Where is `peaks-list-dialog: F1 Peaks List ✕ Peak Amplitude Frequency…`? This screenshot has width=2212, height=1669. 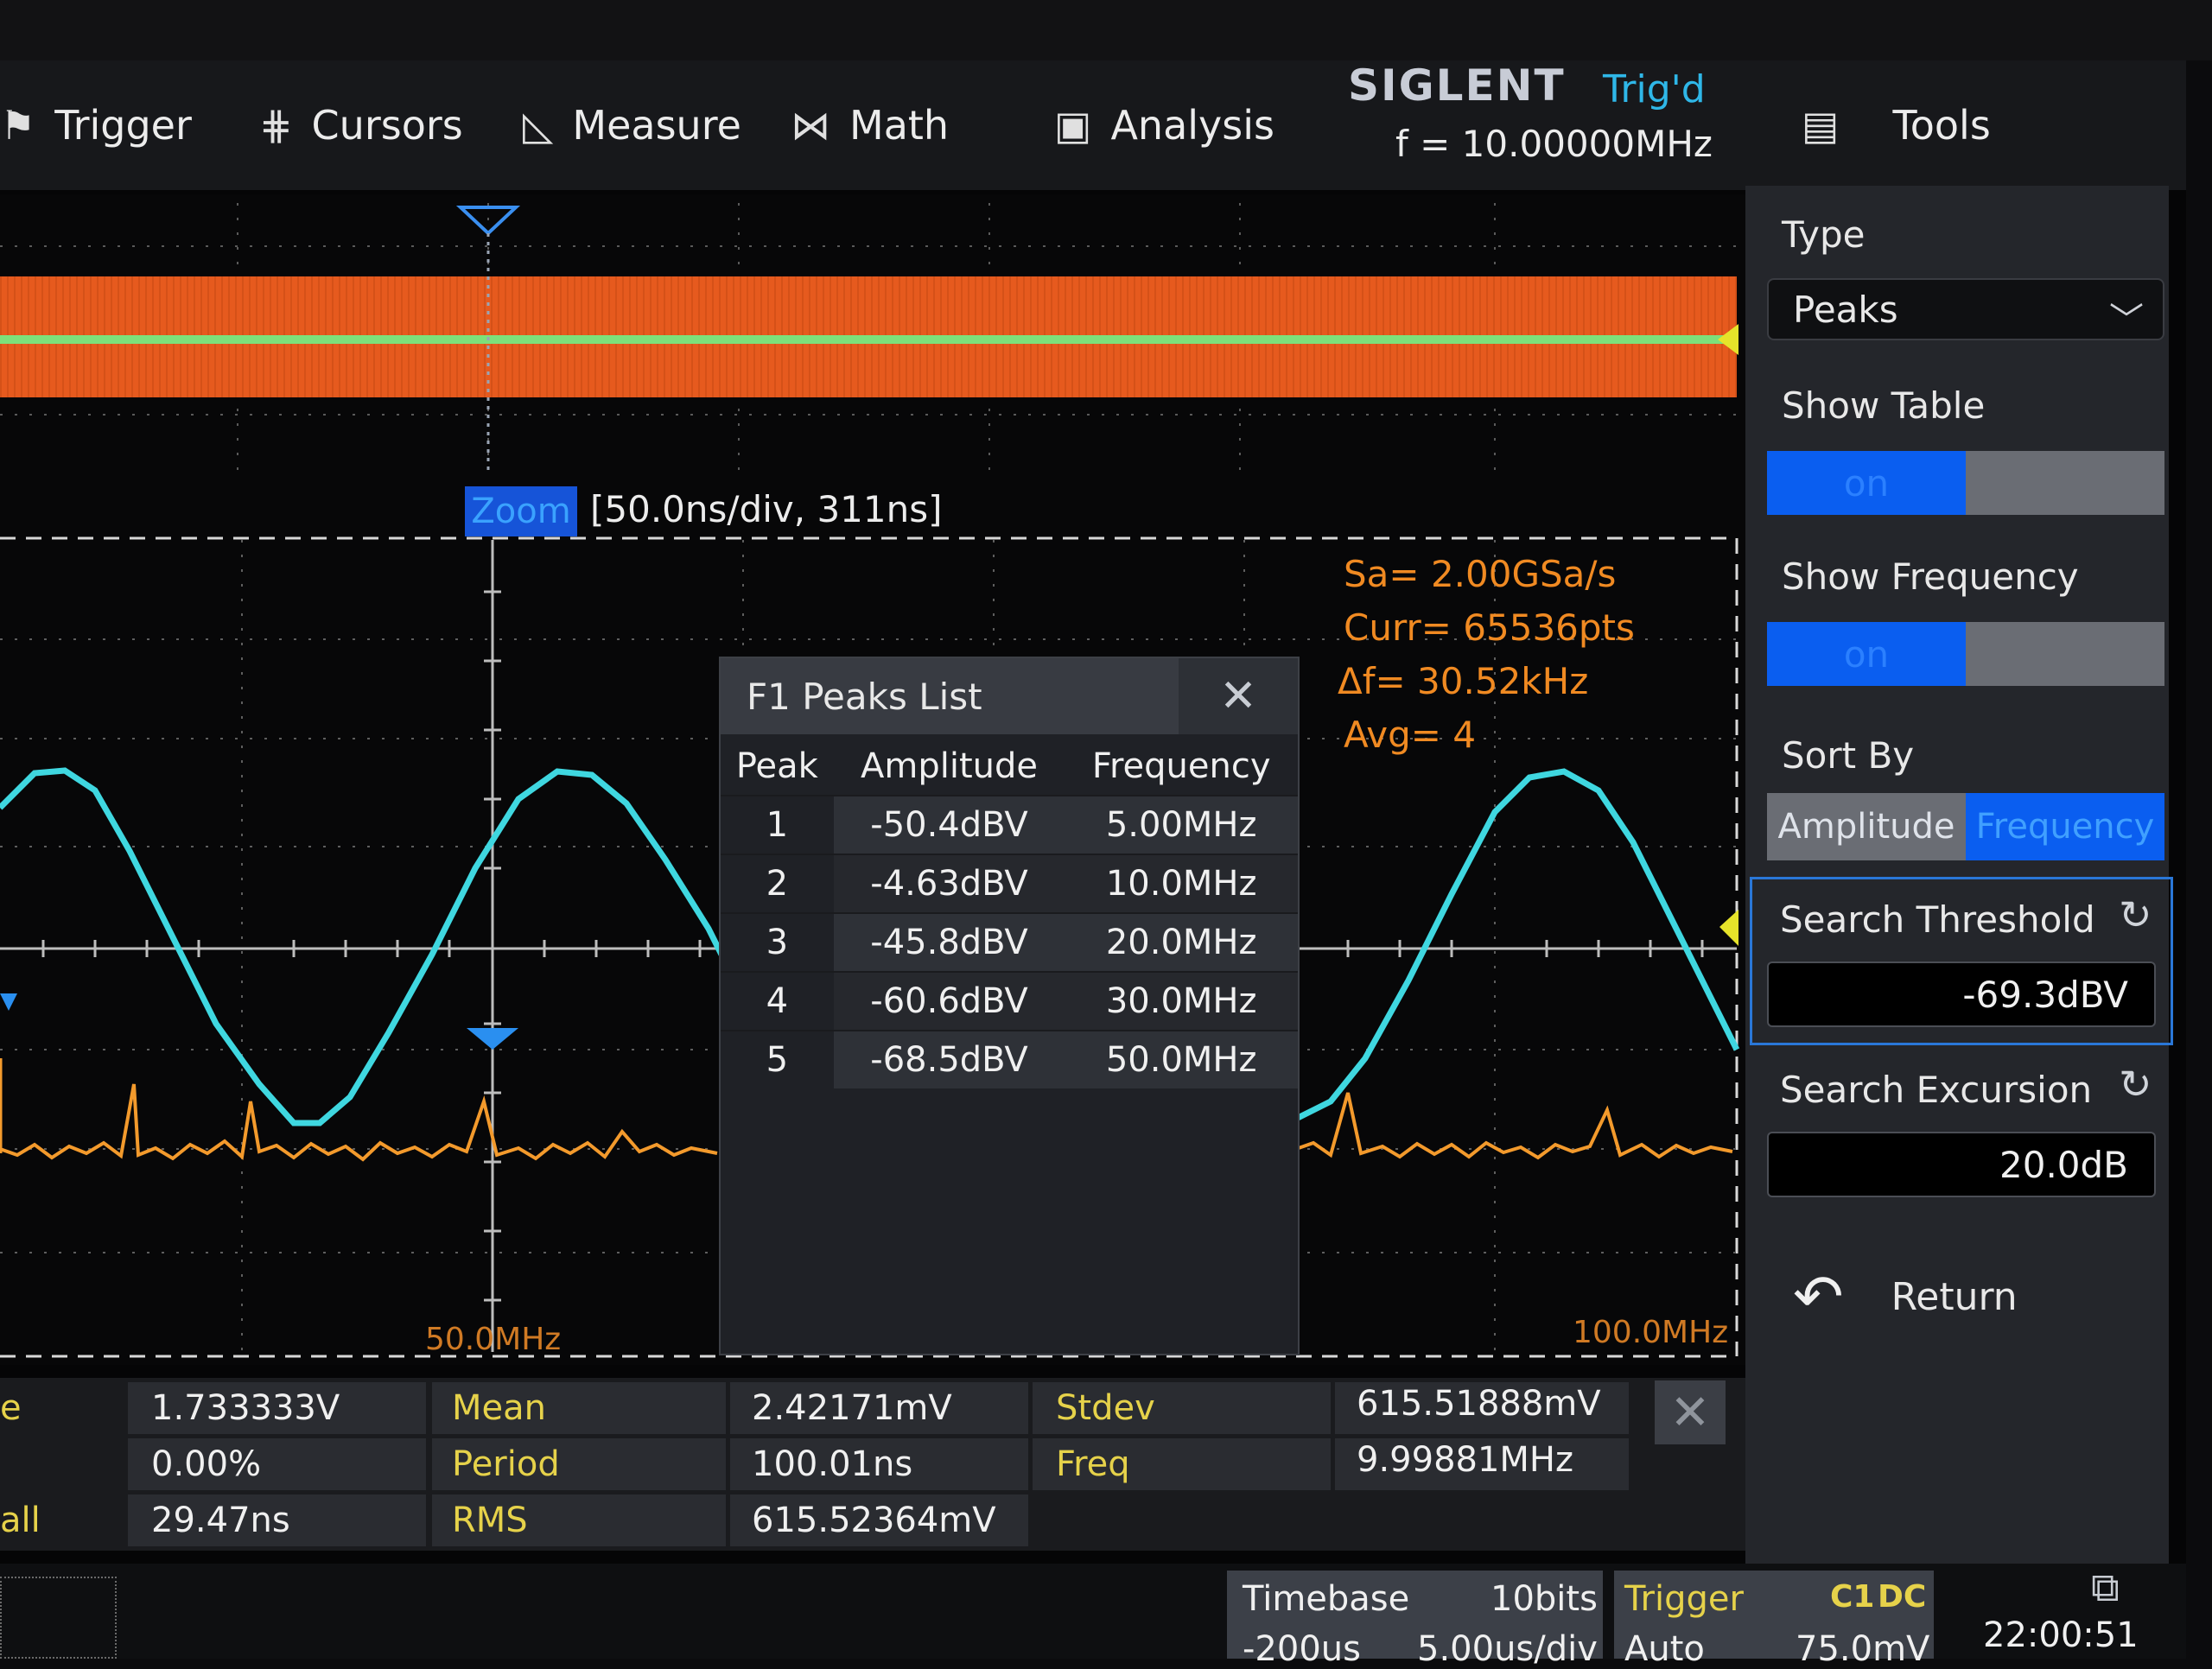
peaks-list-dialog: F1 Peaks List ✕ Peak Amplitude Frequency… is located at coordinates (1009, 1006).